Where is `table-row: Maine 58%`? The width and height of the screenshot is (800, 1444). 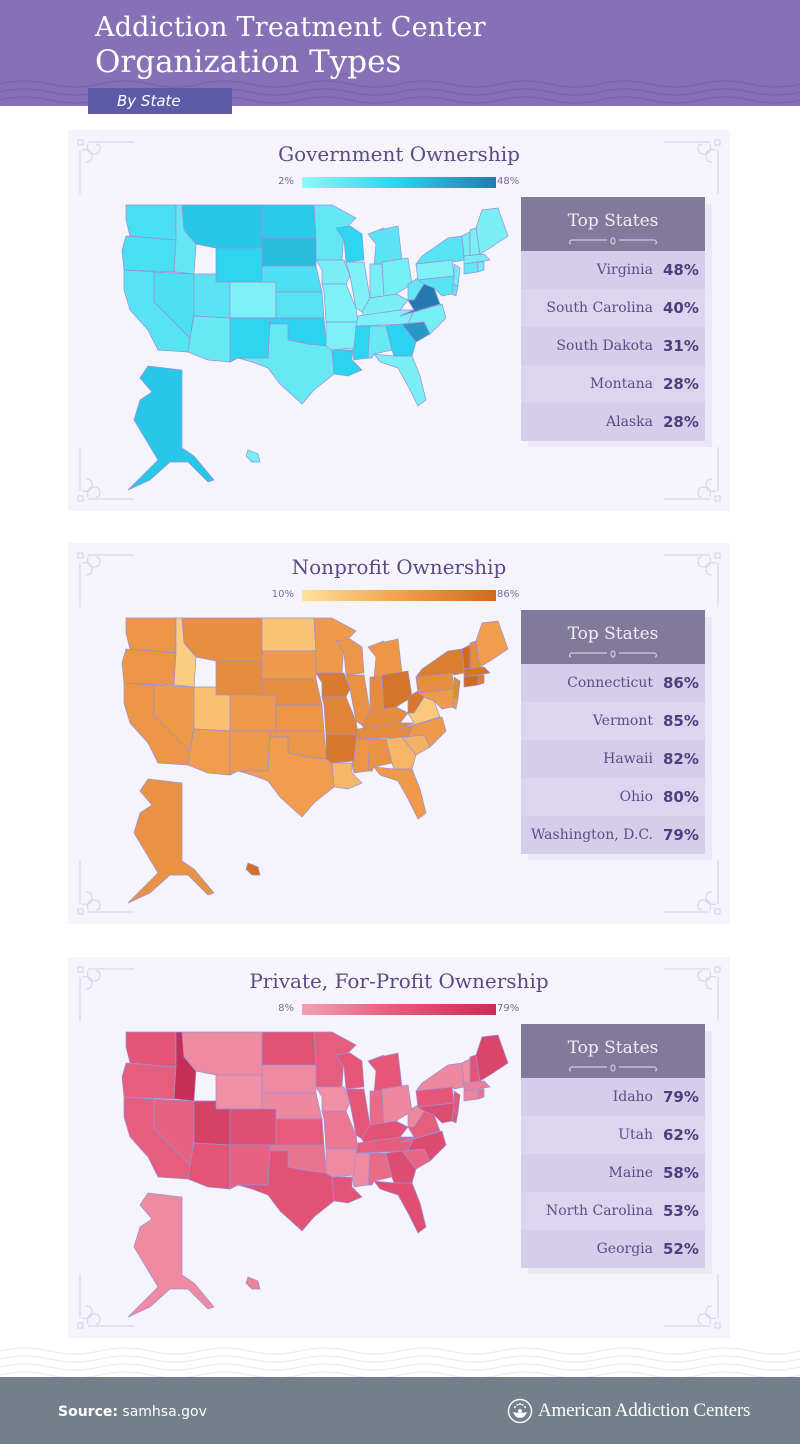 table-row: Maine 58% is located at coordinates (613, 1173).